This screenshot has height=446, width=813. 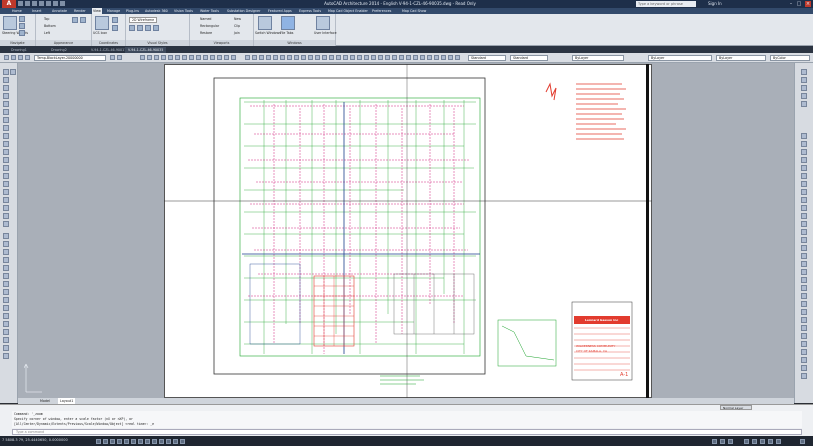 I want to click on snap-nearest-icon, so click(x=804, y=376).